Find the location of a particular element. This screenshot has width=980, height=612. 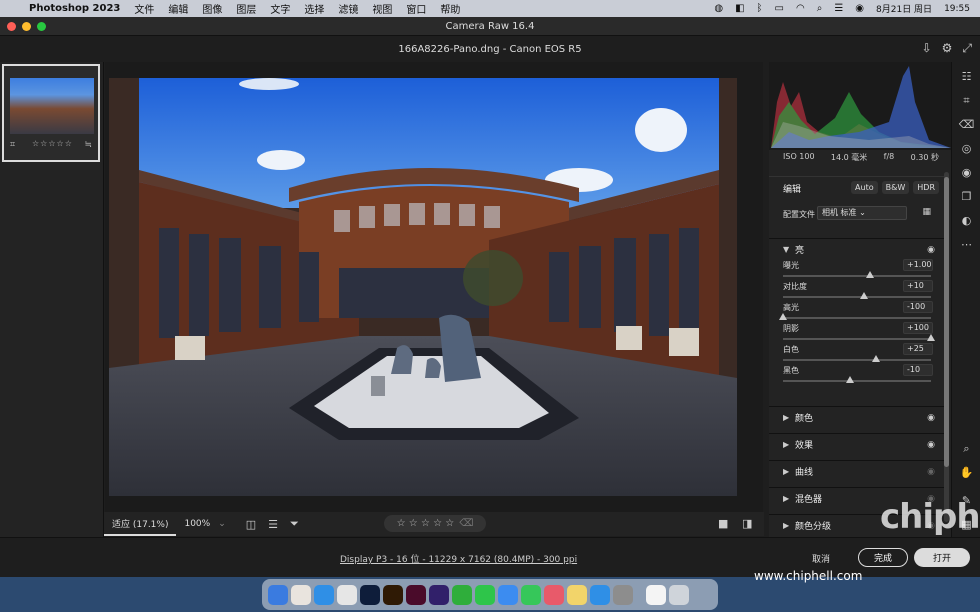

slider-value-input: -10 is located at coordinates (918, 370).